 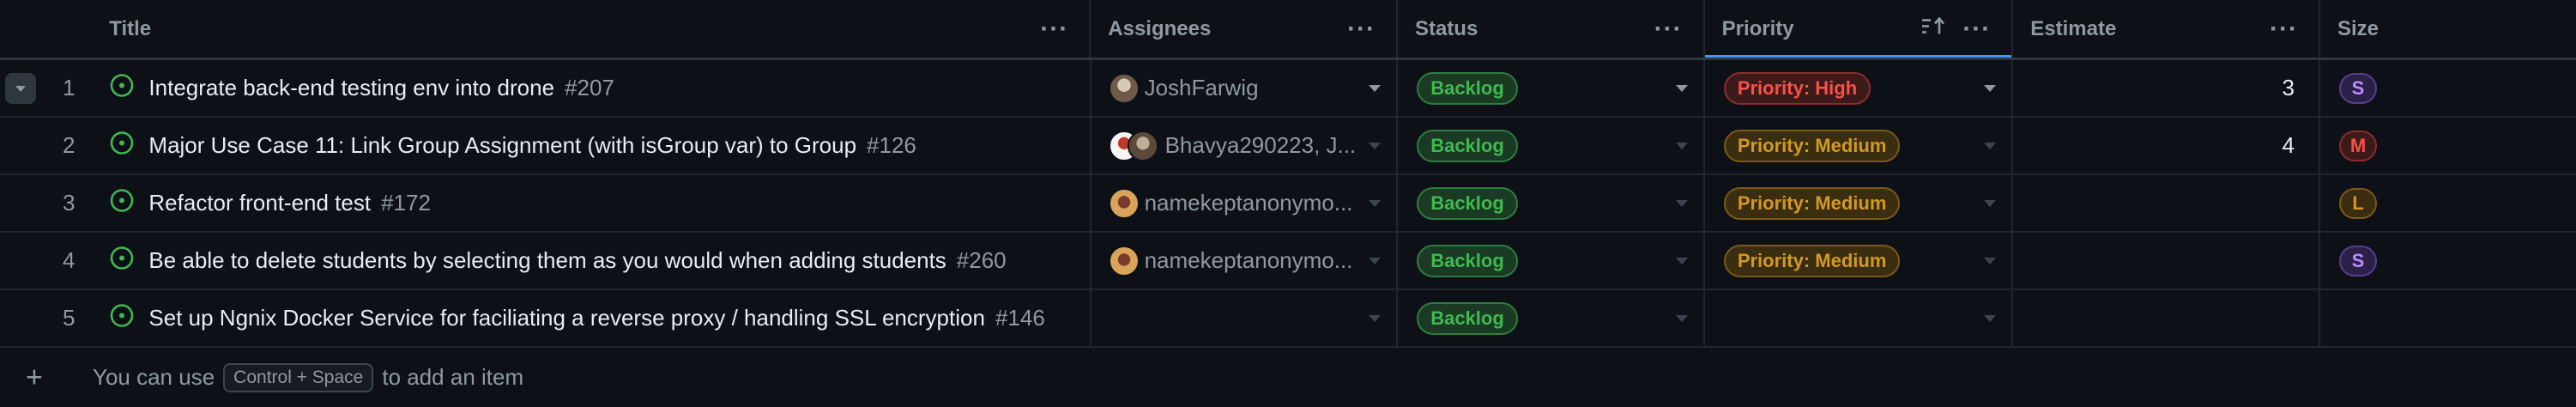 What do you see at coordinates (453, 377) in the screenshot?
I see `add-item-suffix: to add an item` at bounding box center [453, 377].